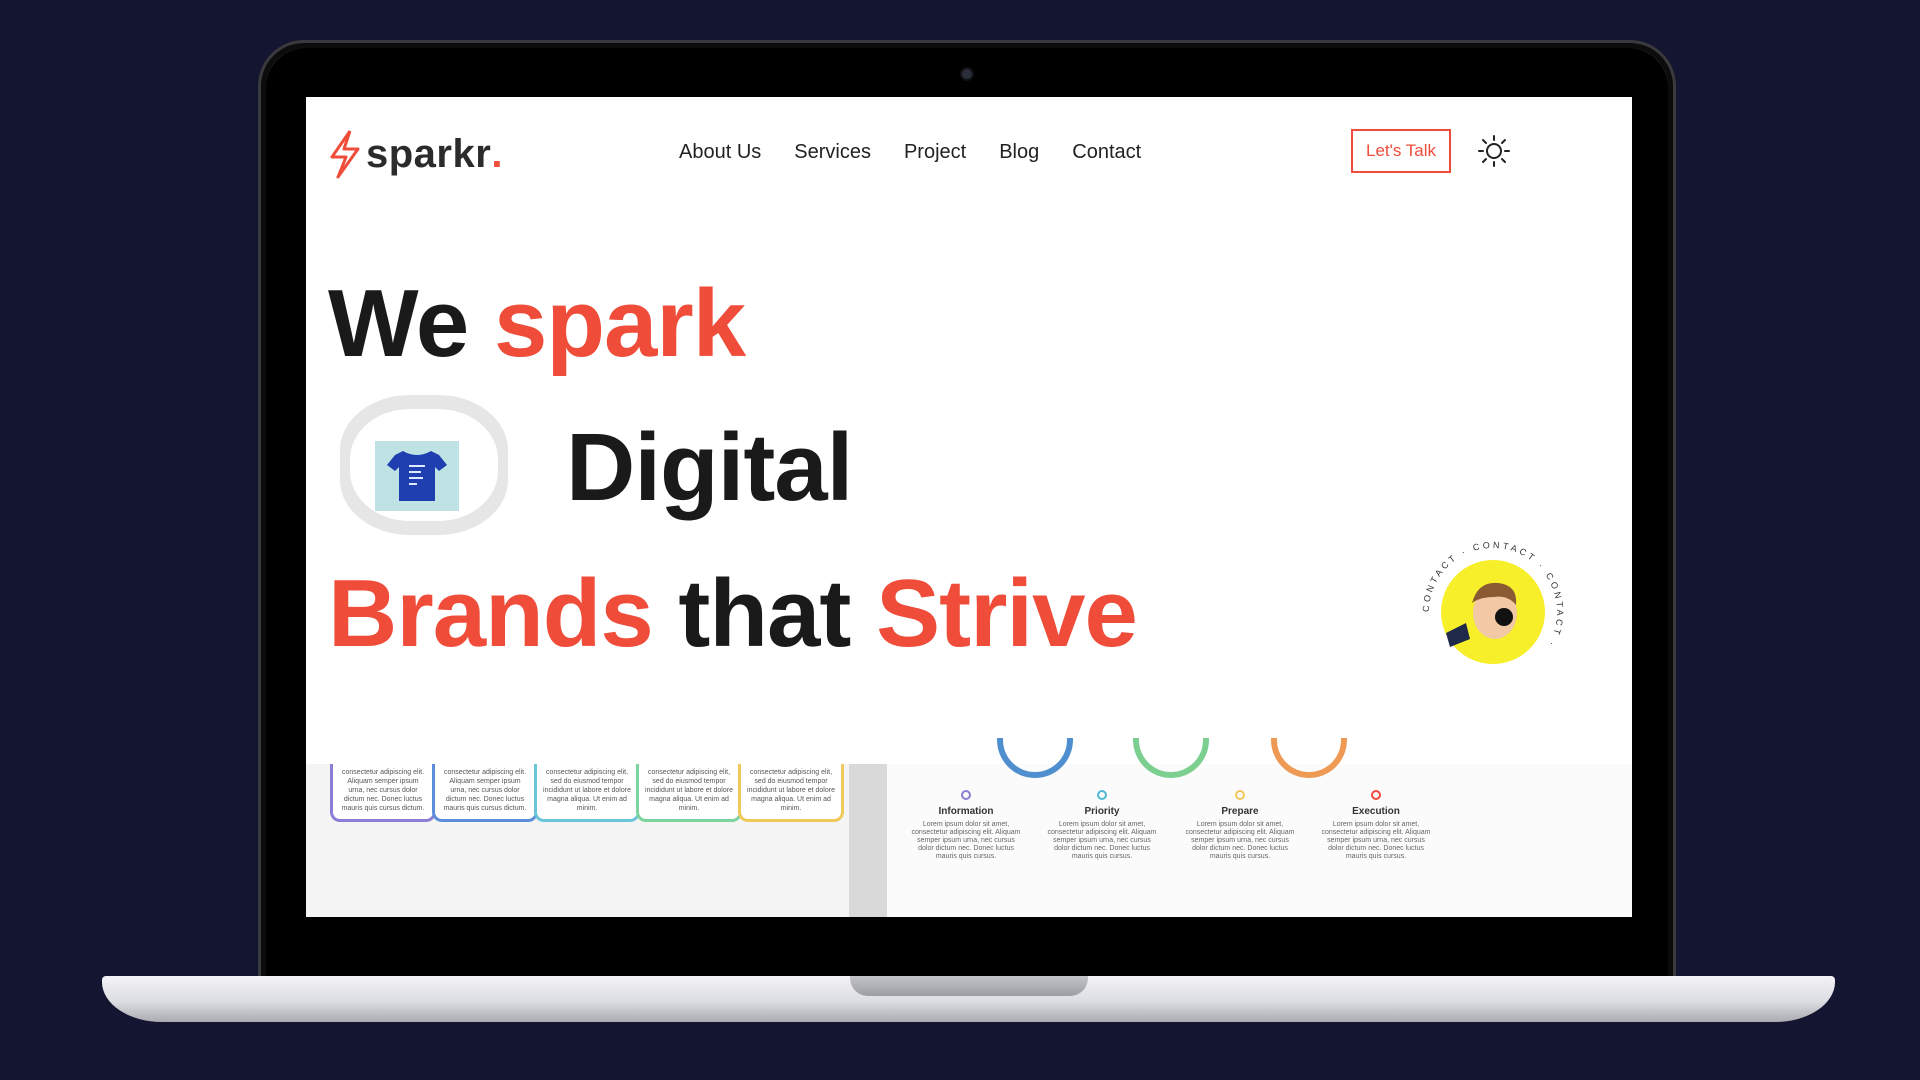 The image size is (1920, 1080). What do you see at coordinates (417, 476) in the screenshot?
I see `tshirt-image` at bounding box center [417, 476].